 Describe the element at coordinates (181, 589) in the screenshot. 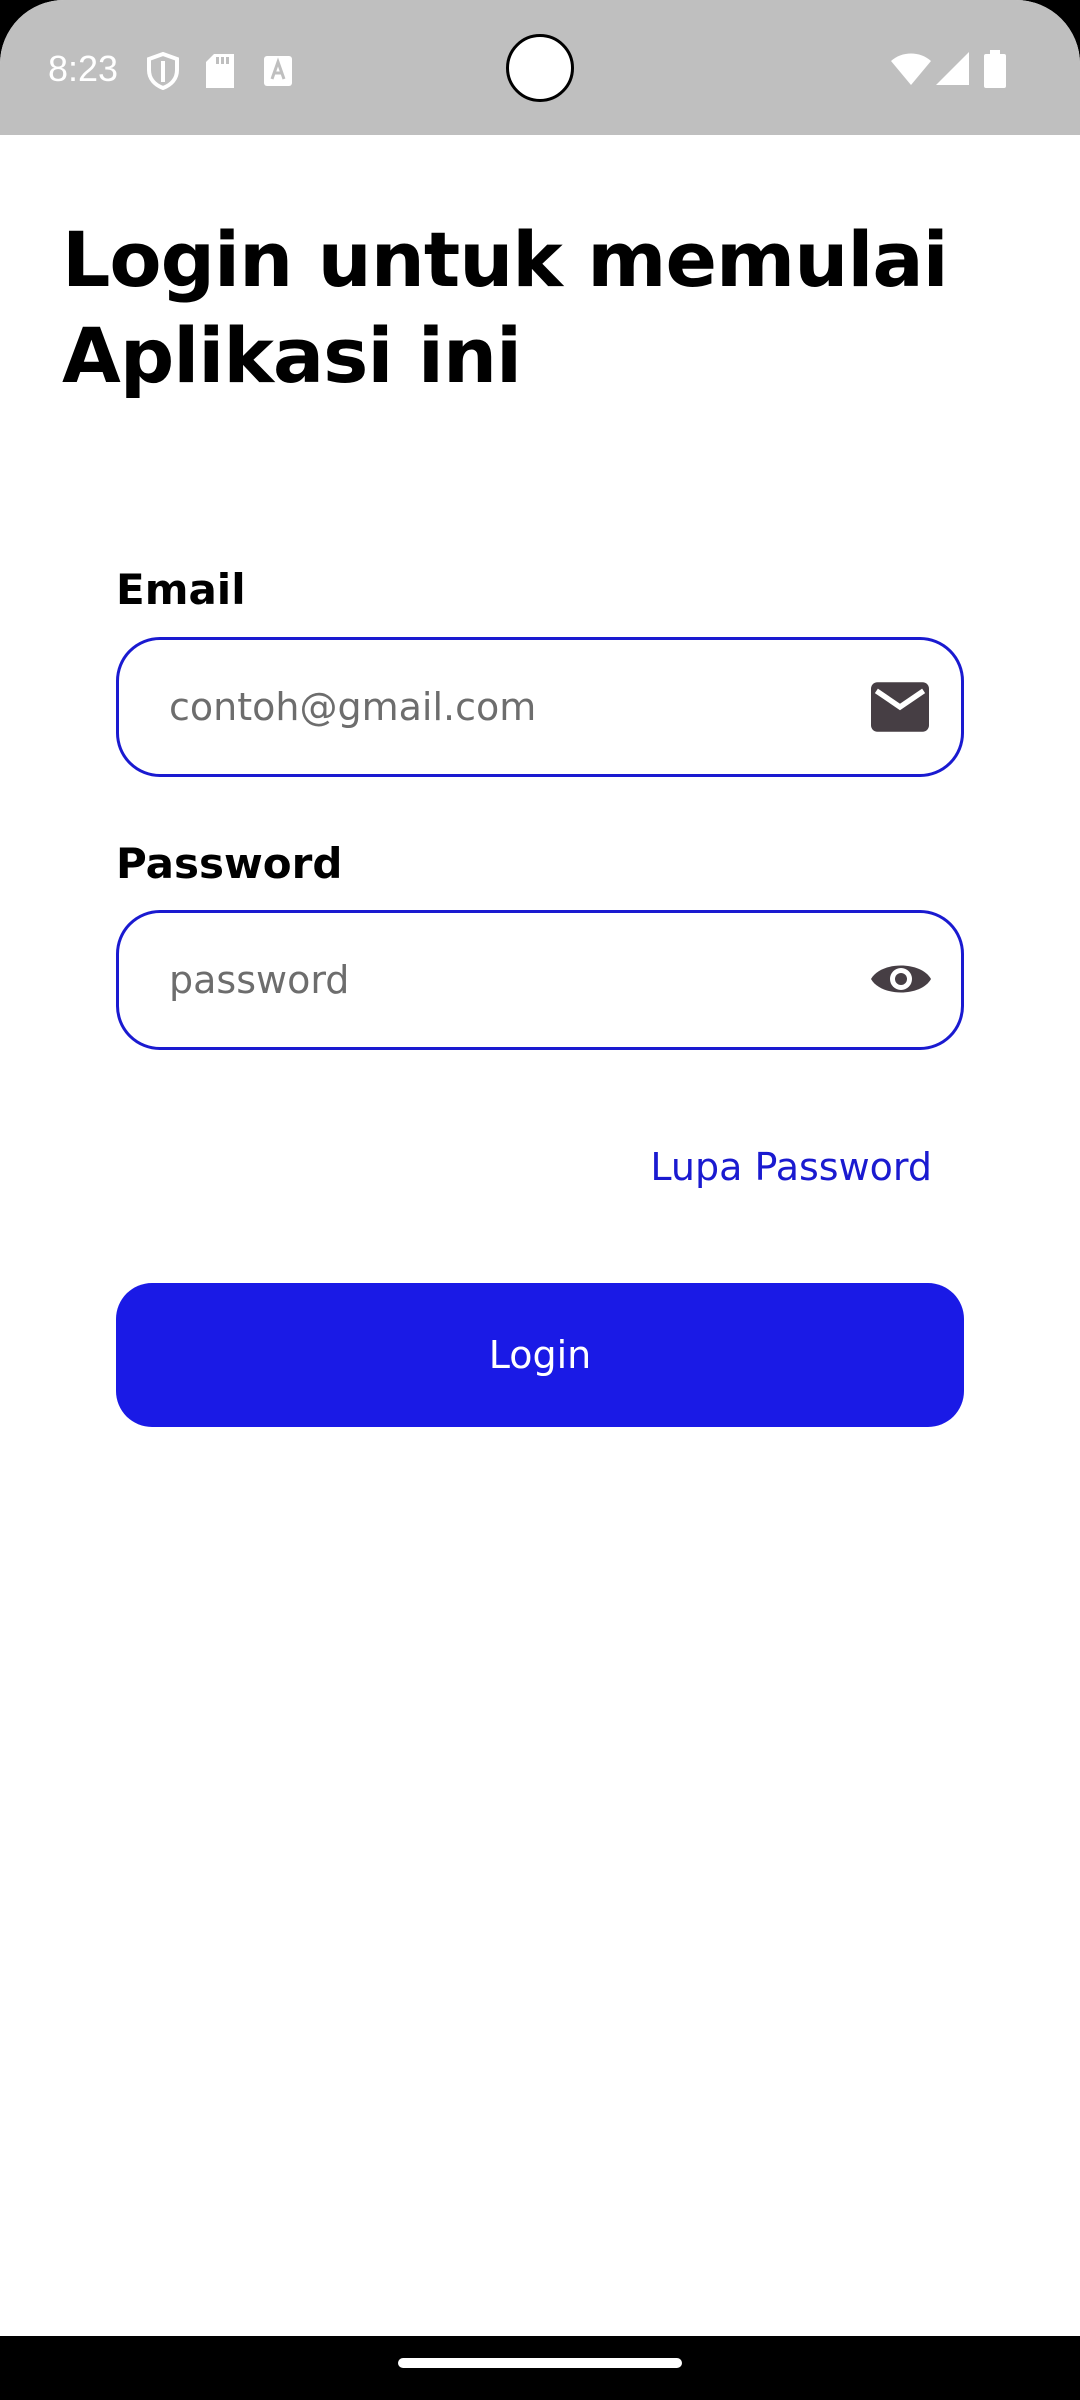

I see `email-label: Email` at that location.